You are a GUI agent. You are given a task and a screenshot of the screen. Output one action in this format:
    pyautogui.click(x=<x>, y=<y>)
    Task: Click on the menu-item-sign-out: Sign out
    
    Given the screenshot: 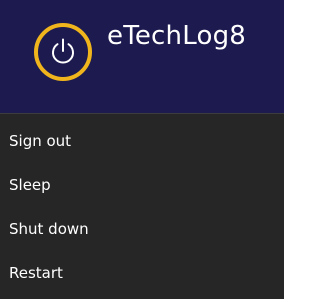 What is the action you would take?
    pyautogui.click(x=142, y=141)
    